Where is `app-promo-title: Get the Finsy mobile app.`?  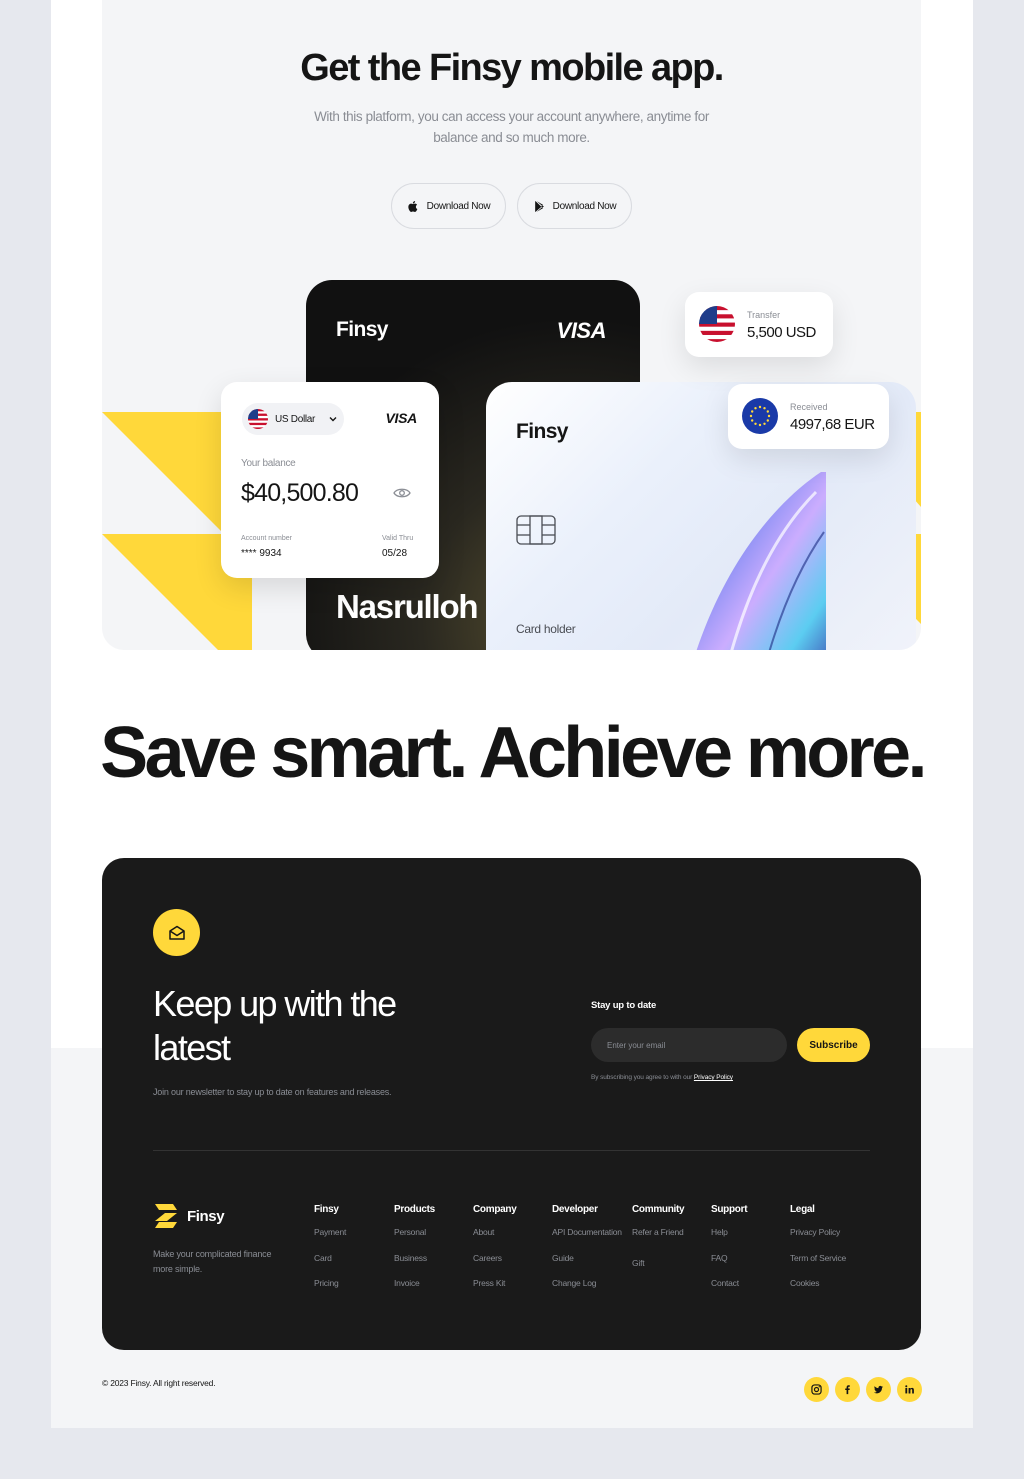
app-promo-title: Get the Finsy mobile app. is located at coordinates (512, 68).